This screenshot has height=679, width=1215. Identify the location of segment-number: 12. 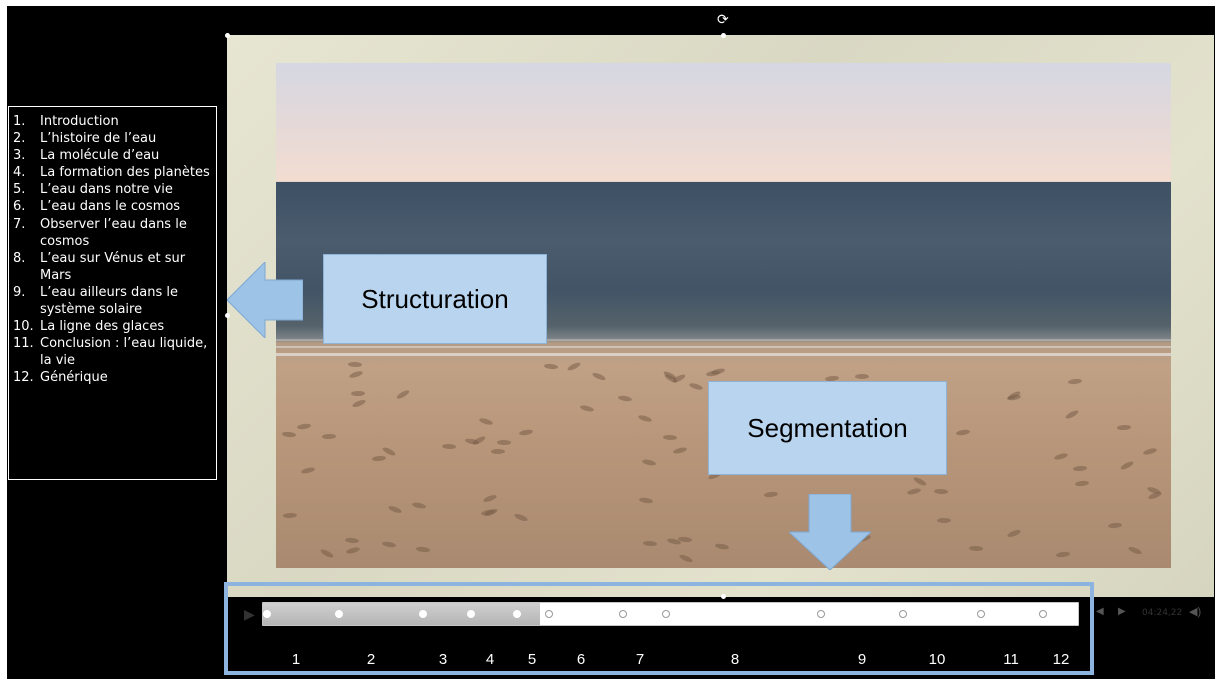
(1061, 659).